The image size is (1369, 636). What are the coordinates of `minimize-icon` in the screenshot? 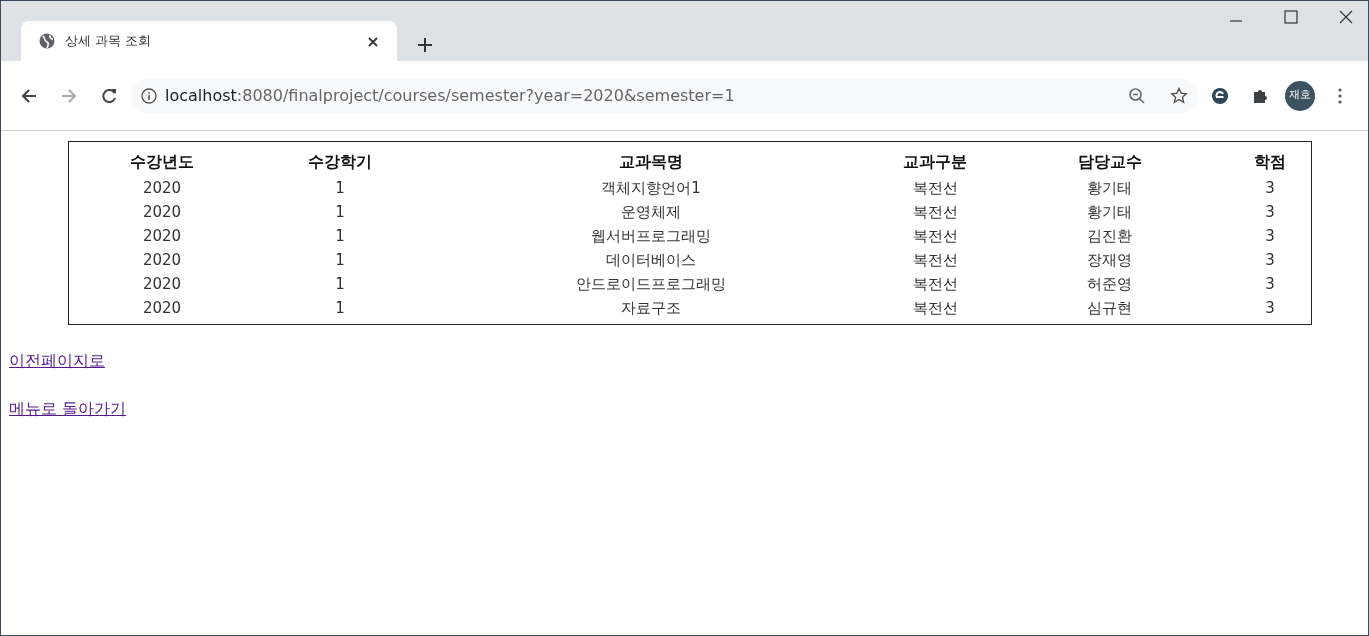 It's located at (1235, 21).